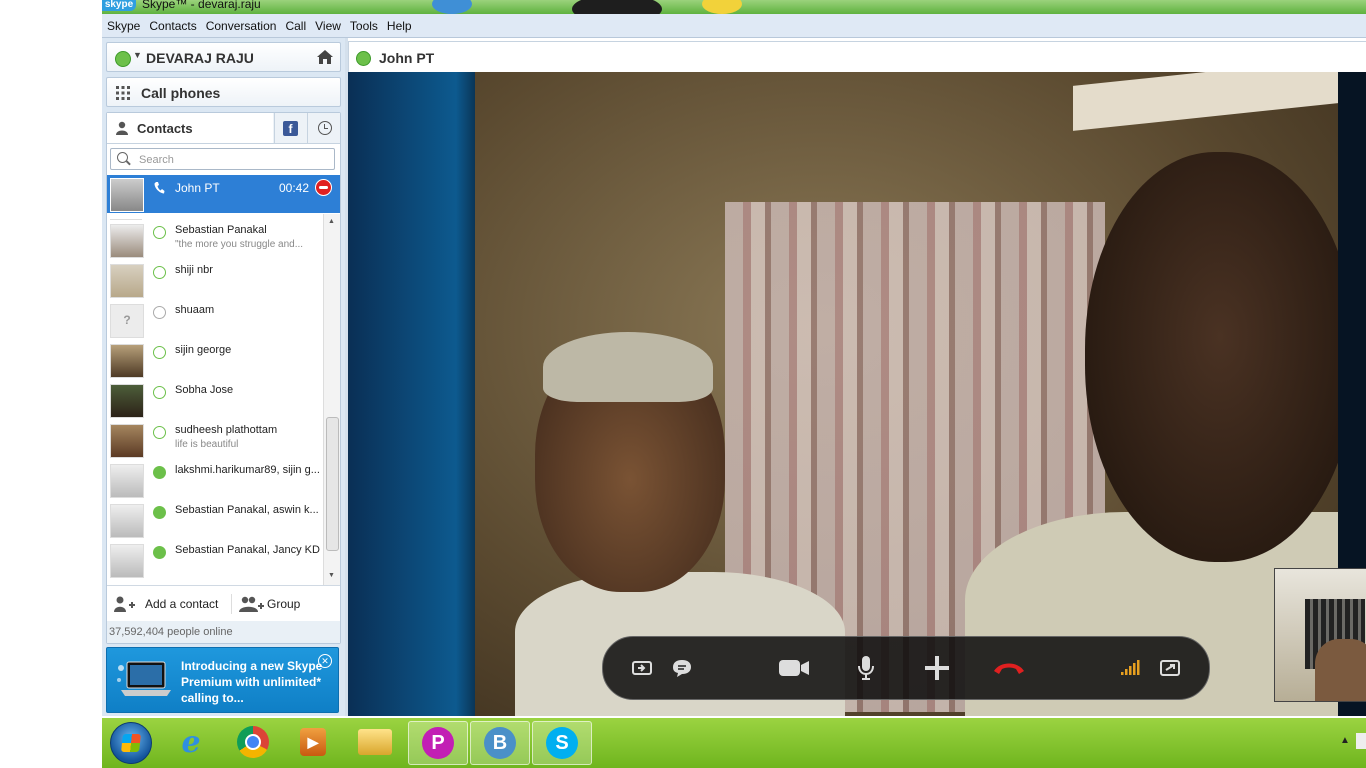 The height and width of the screenshot is (768, 1366). I want to click on group-label: Group, so click(284, 604).